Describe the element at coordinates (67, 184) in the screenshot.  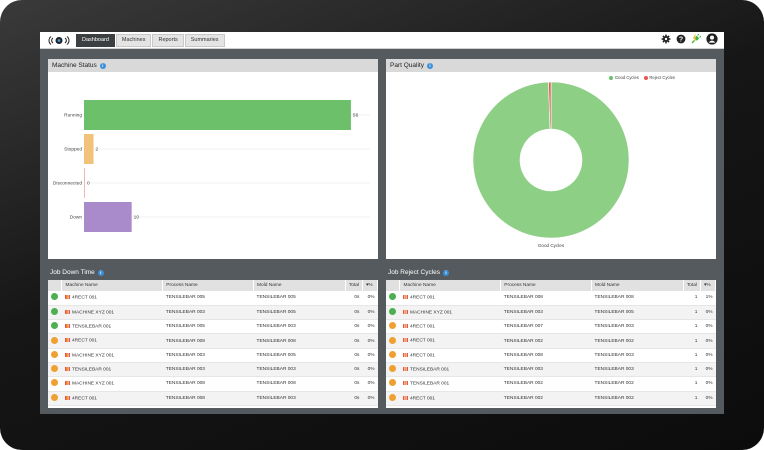
I see `category-label: Disconnected` at that location.